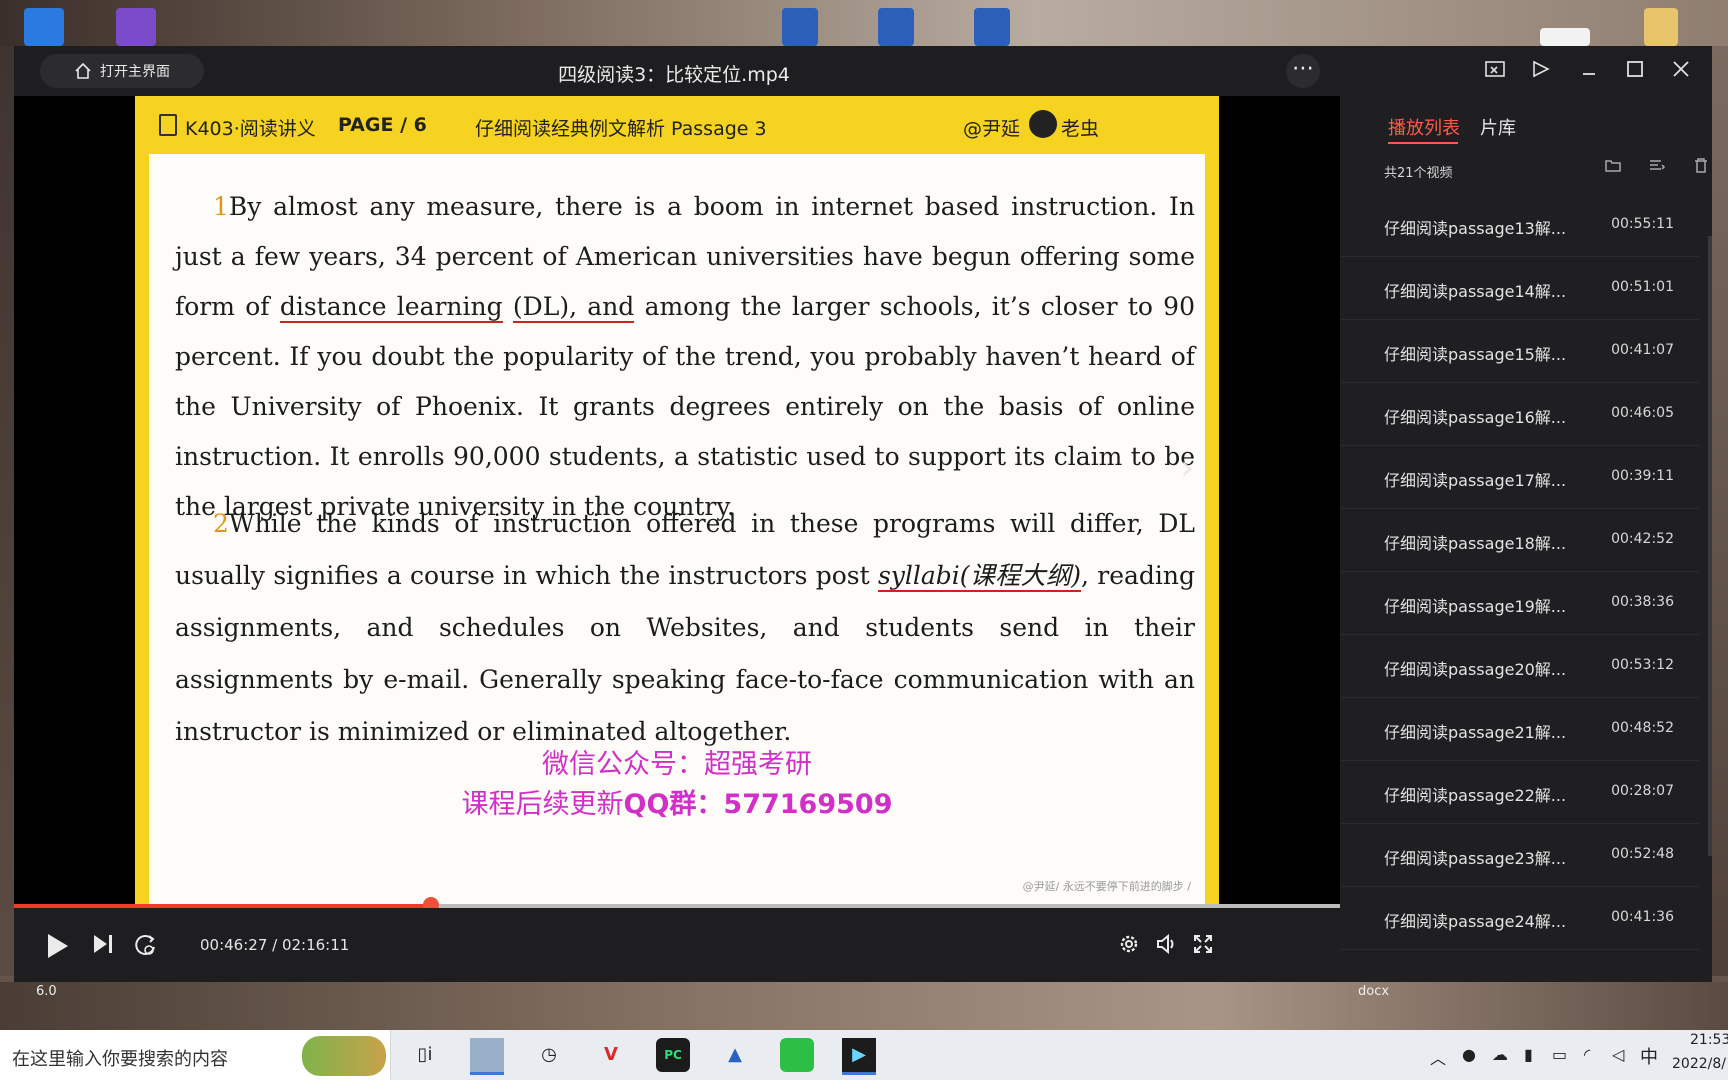 The height and width of the screenshot is (1080, 1728). What do you see at coordinates (1424, 127) in the screenshot?
I see `tab-playlist: 播放列表` at bounding box center [1424, 127].